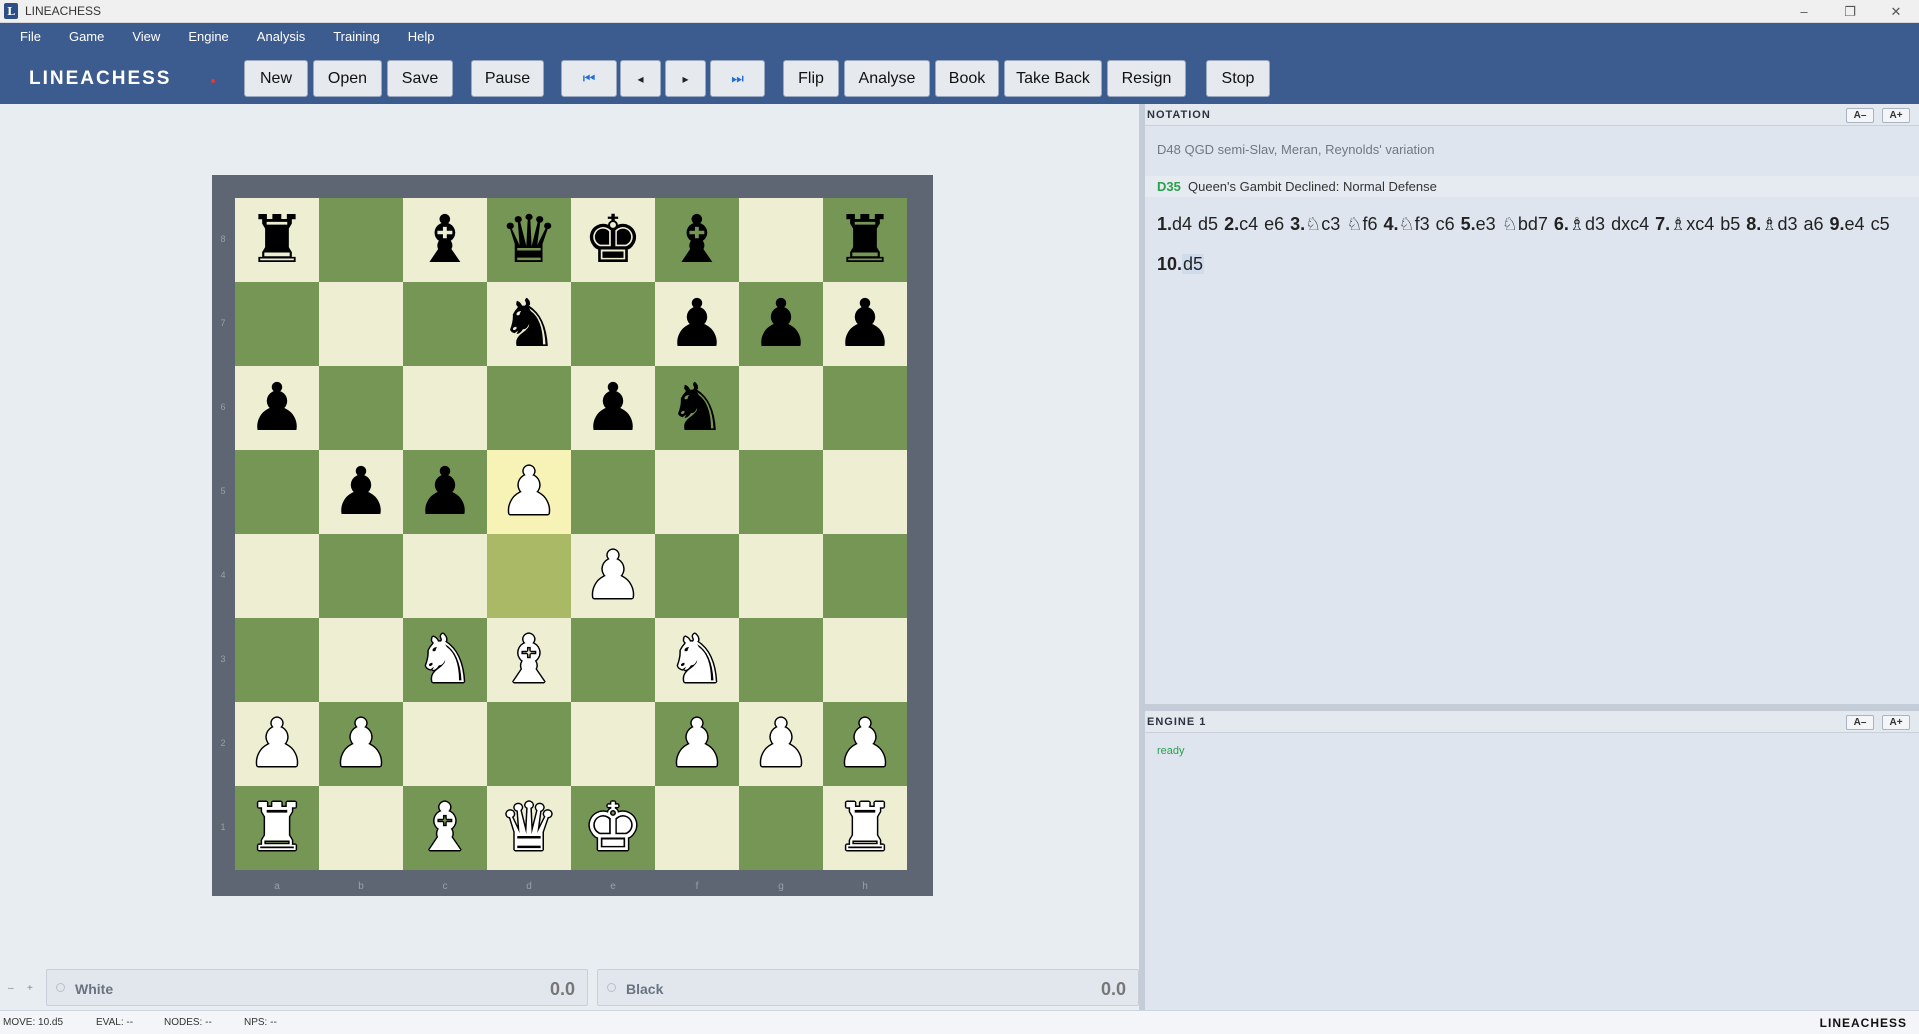  I want to click on white-queen-icon: ♛, so click(528, 828).